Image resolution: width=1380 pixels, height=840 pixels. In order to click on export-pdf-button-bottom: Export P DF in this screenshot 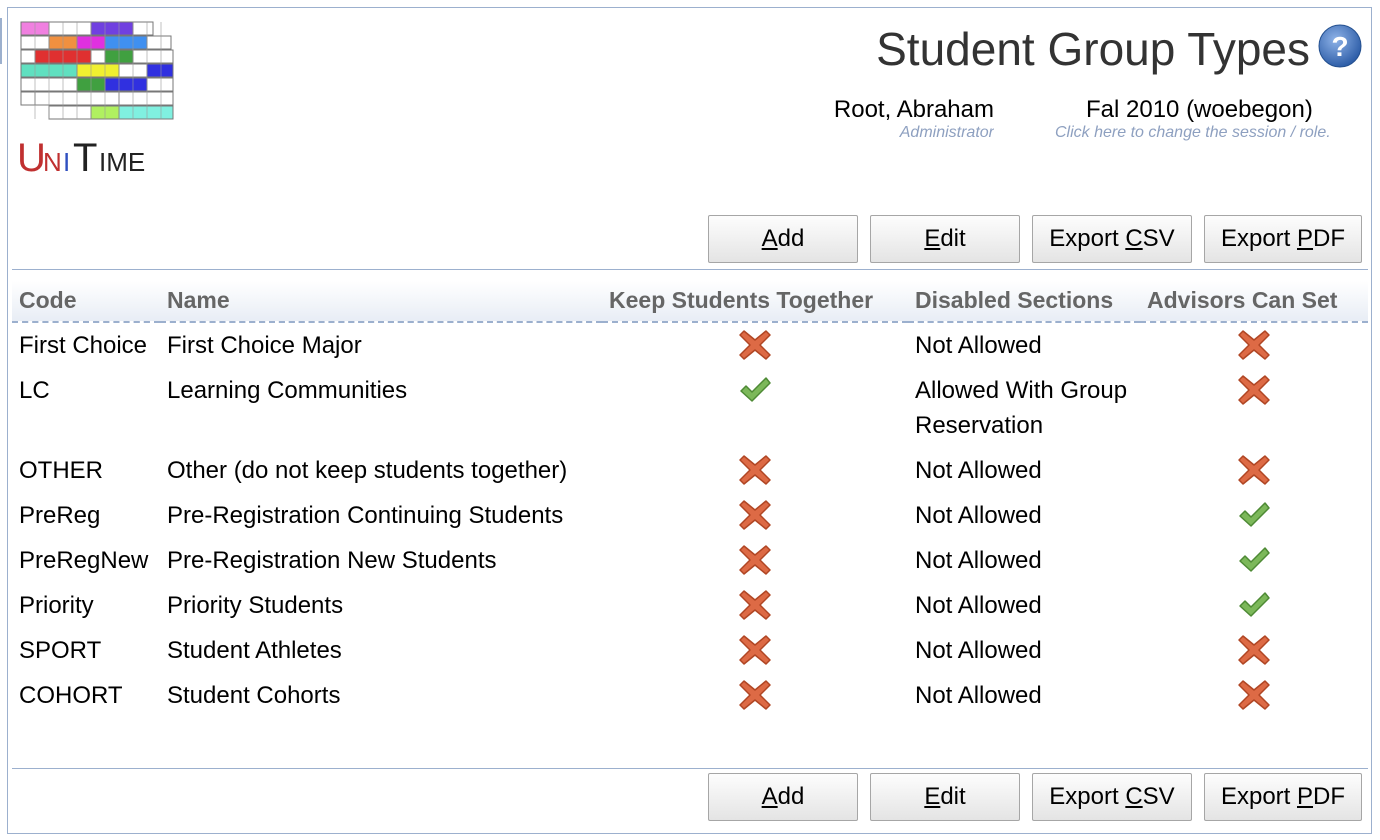, I will do `click(1283, 797)`.